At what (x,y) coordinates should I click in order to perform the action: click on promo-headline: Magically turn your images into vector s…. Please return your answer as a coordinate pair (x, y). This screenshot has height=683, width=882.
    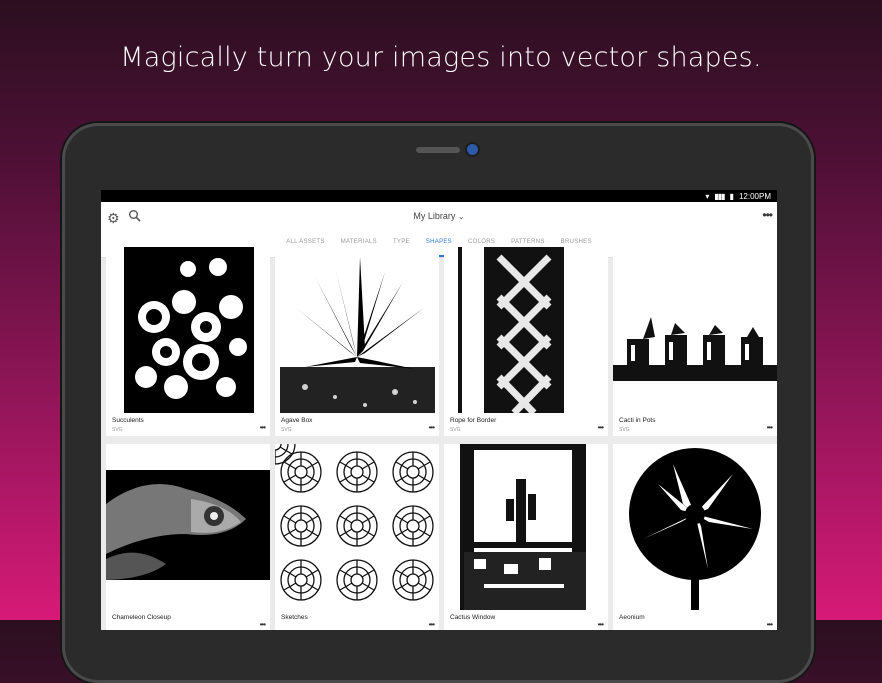
    Looking at the image, I should click on (441, 57).